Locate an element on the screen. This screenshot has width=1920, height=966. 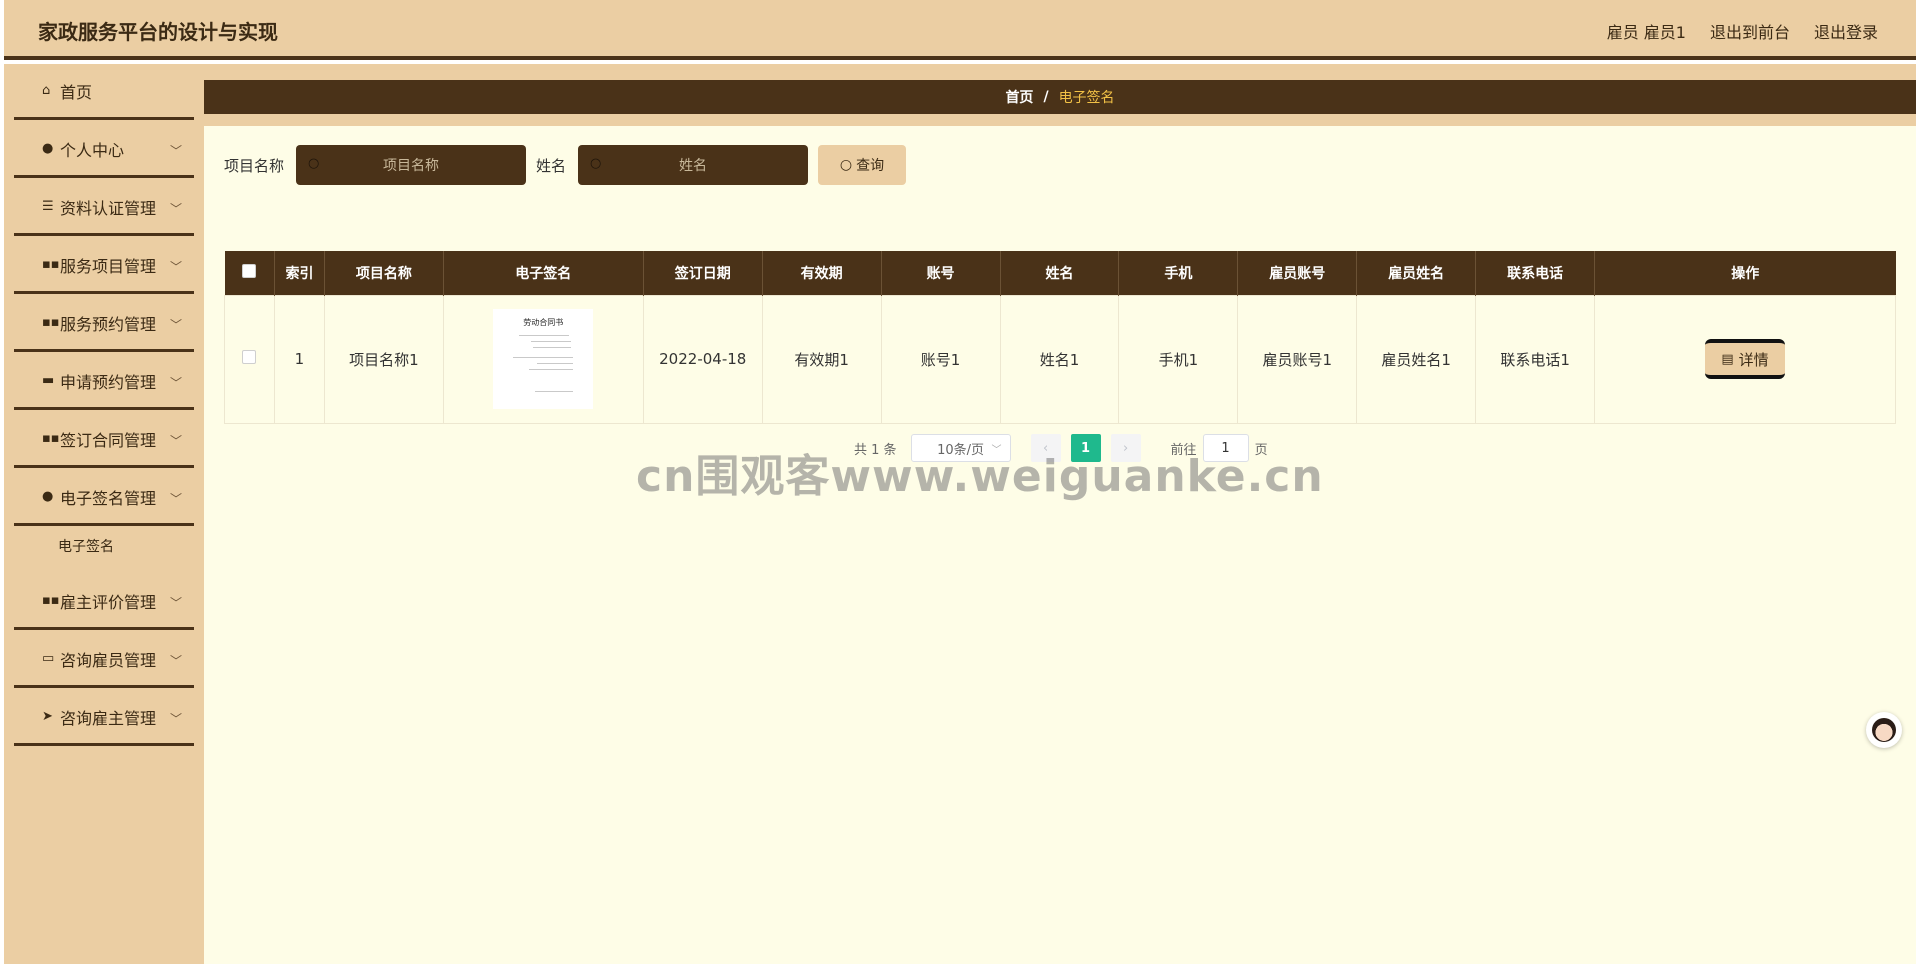
search-form: 项目名称 ○ 项目名称 姓名 ○ 姓名 ○ 查询 is located at coordinates (565, 165).